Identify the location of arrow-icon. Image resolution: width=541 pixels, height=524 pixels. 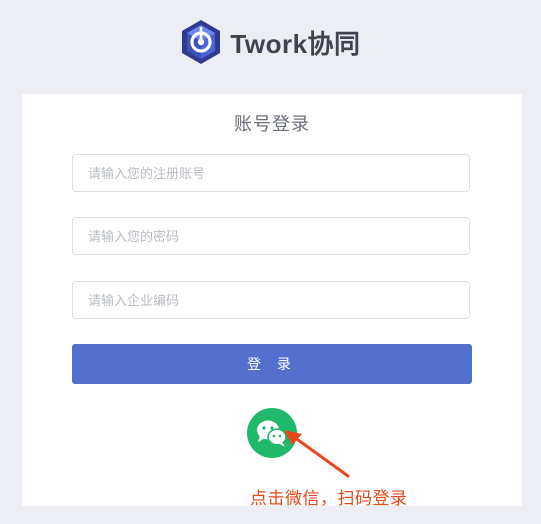
(317, 454).